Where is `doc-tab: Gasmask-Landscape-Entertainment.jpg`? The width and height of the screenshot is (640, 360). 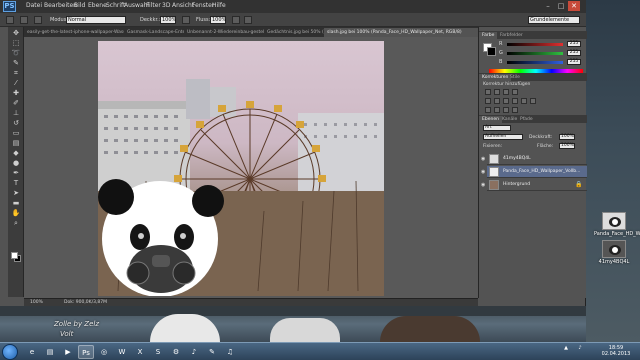
doc-tab: Gasmask-Landscape-Entertainment.jpg is located at coordinates (154, 32).